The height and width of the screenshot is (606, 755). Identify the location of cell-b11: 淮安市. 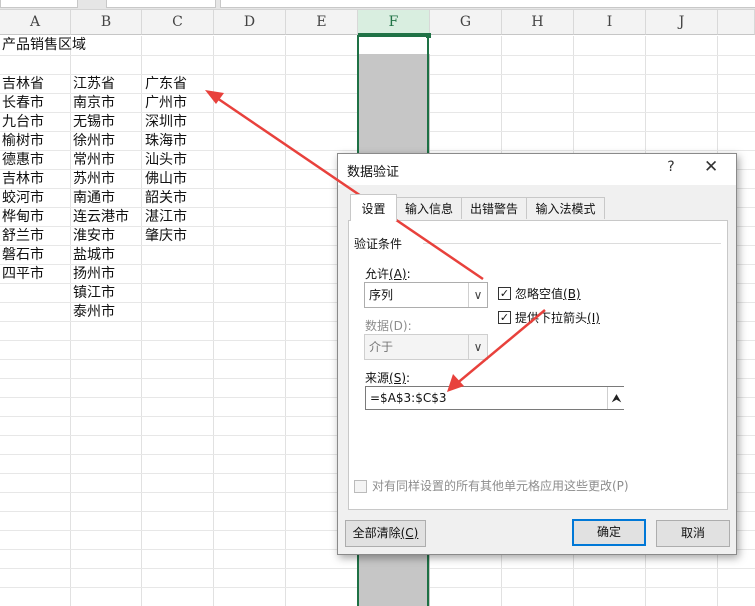
(94, 236).